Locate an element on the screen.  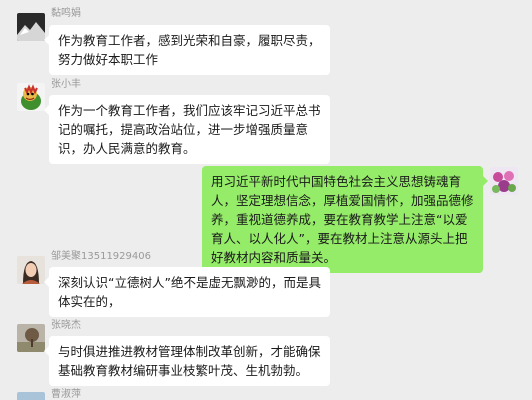
flowers-avatar is located at coordinates (504, 181).